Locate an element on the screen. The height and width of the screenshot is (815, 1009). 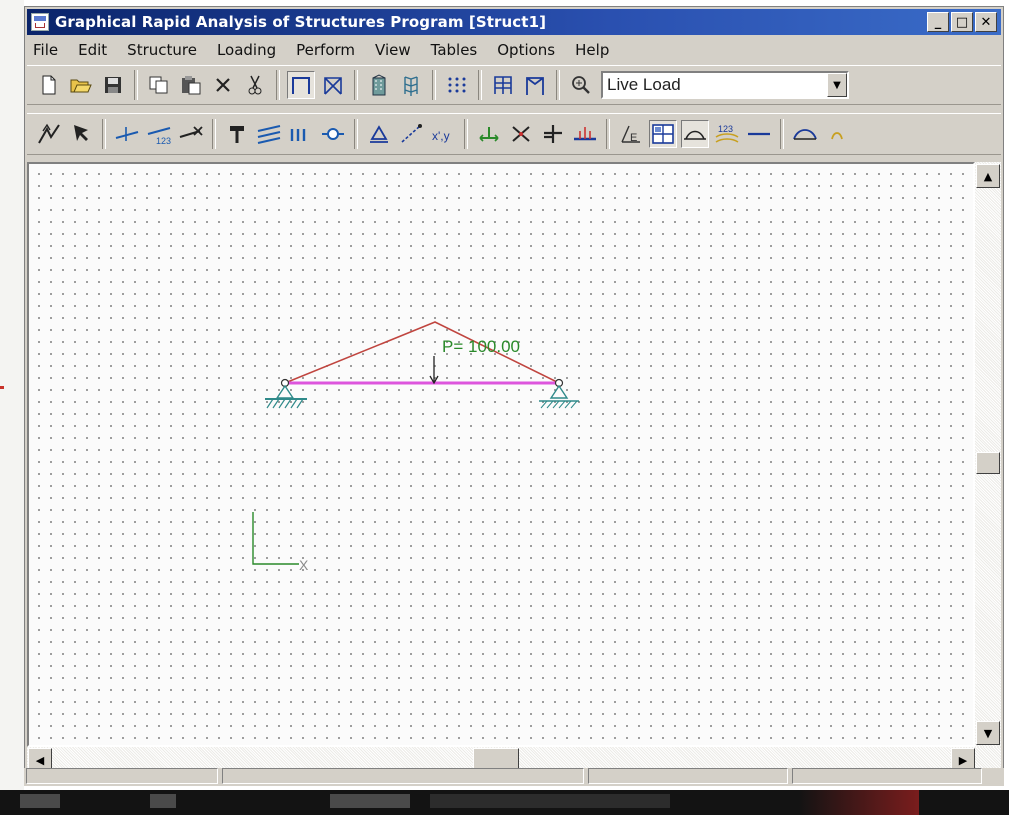
diagonal-icon is located at coordinates (411, 134).